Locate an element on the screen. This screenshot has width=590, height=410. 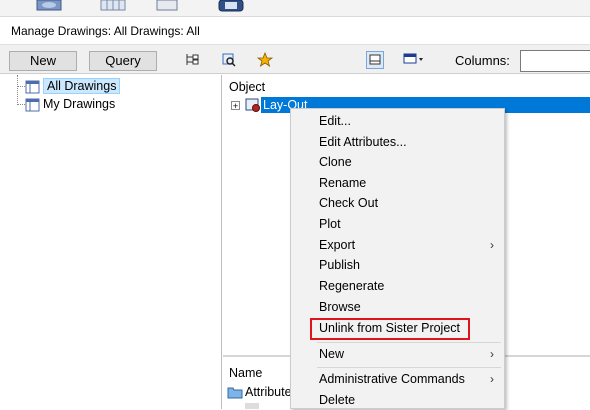
app-toolbar is located at coordinates (295, 8).